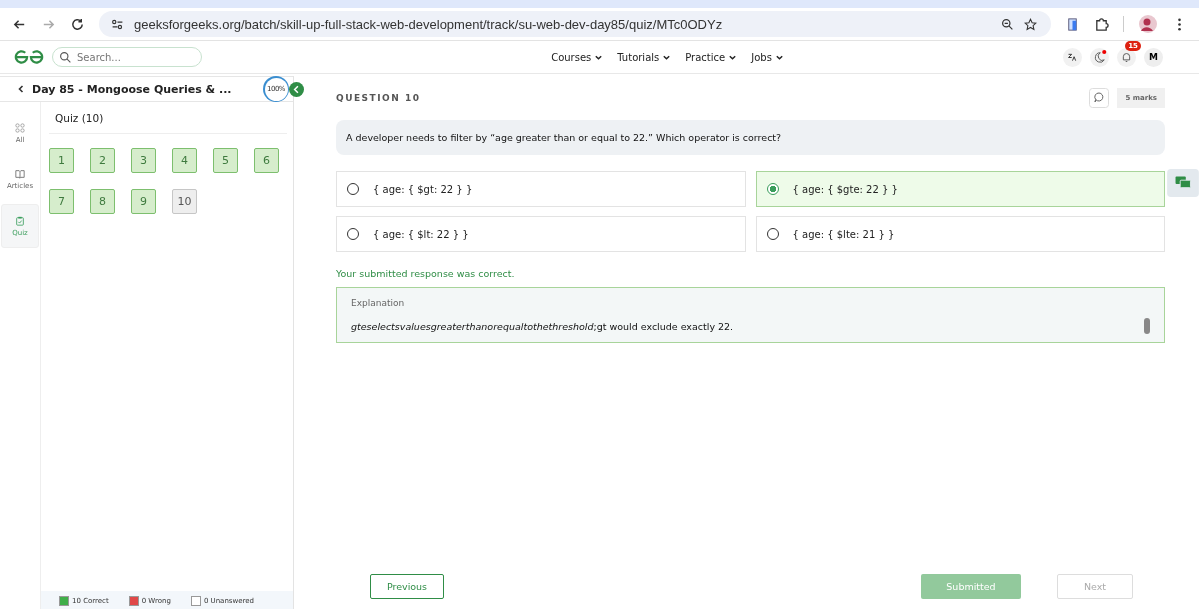 This screenshot has width=1199, height=609. What do you see at coordinates (143, 201) in the screenshot?
I see `question-number-button: 9` at bounding box center [143, 201].